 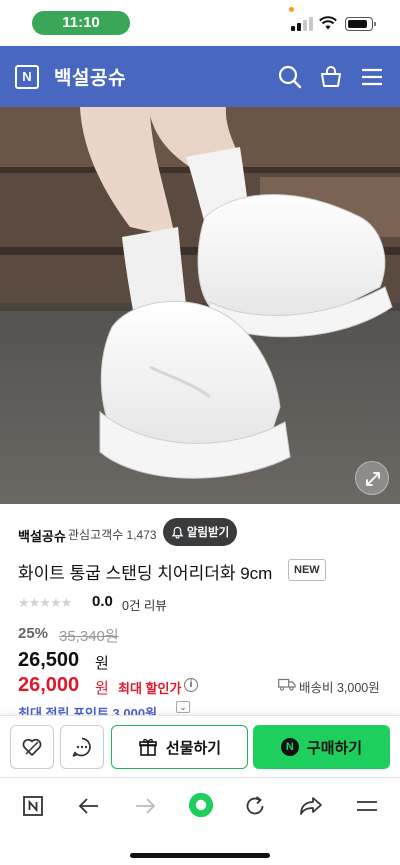 I want to click on naver-pay-icon: N, so click(x=289, y=747).